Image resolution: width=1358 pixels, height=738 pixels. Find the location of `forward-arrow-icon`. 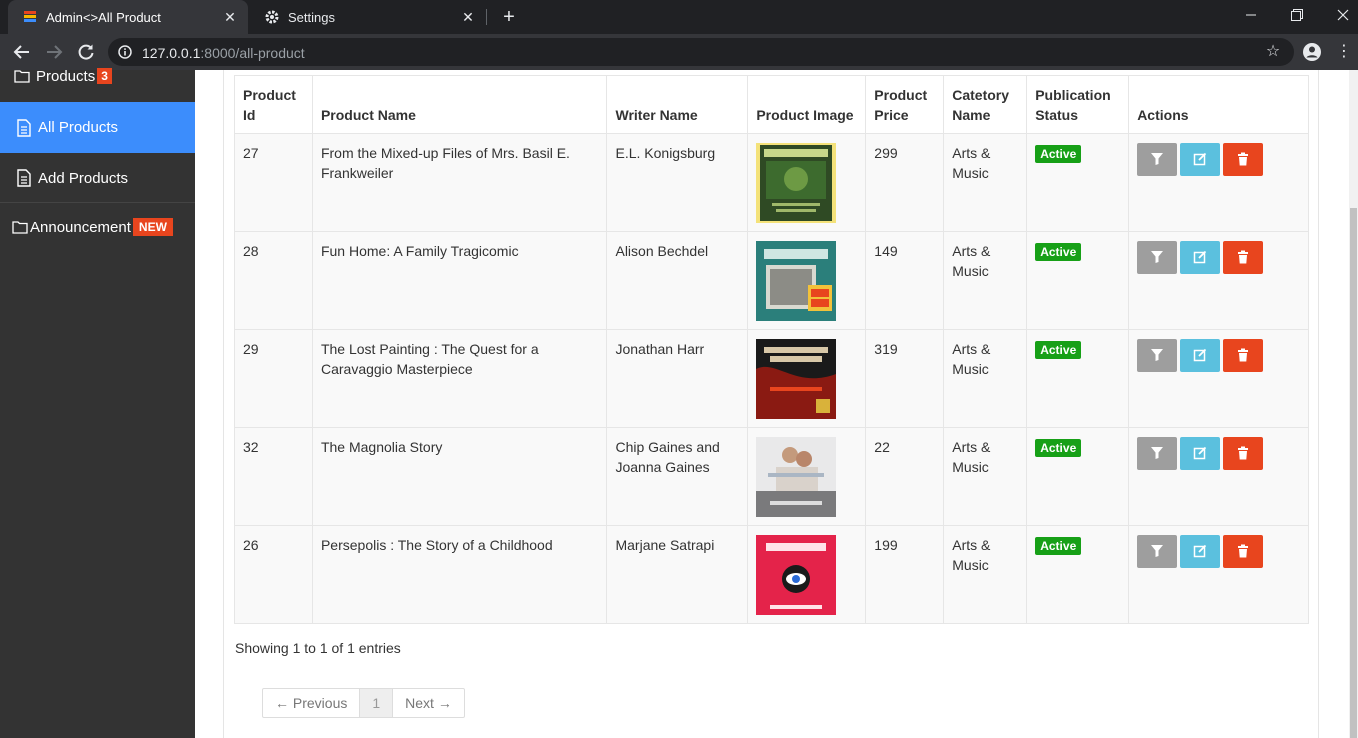

forward-arrow-icon is located at coordinates (54, 52).